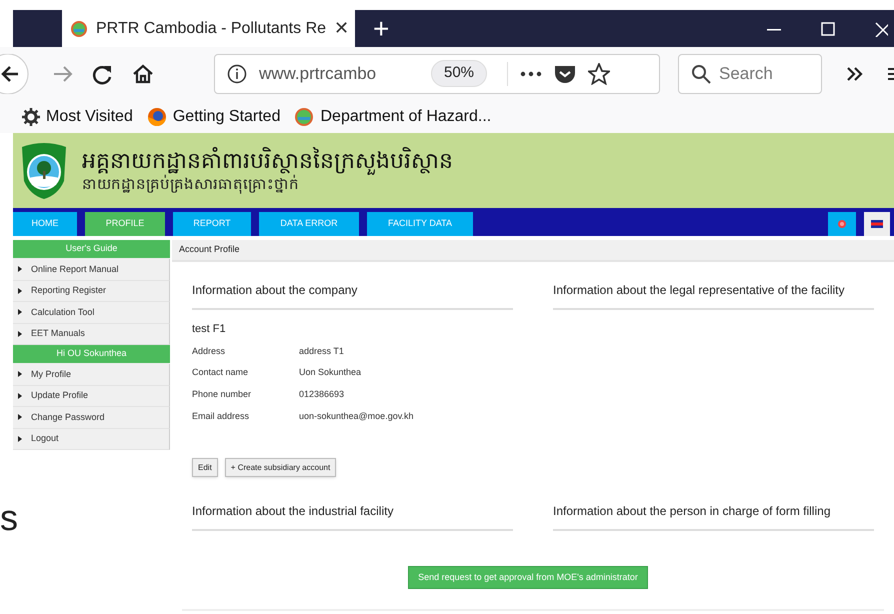 The image size is (894, 614). I want to click on more-icon, so click(531, 74).